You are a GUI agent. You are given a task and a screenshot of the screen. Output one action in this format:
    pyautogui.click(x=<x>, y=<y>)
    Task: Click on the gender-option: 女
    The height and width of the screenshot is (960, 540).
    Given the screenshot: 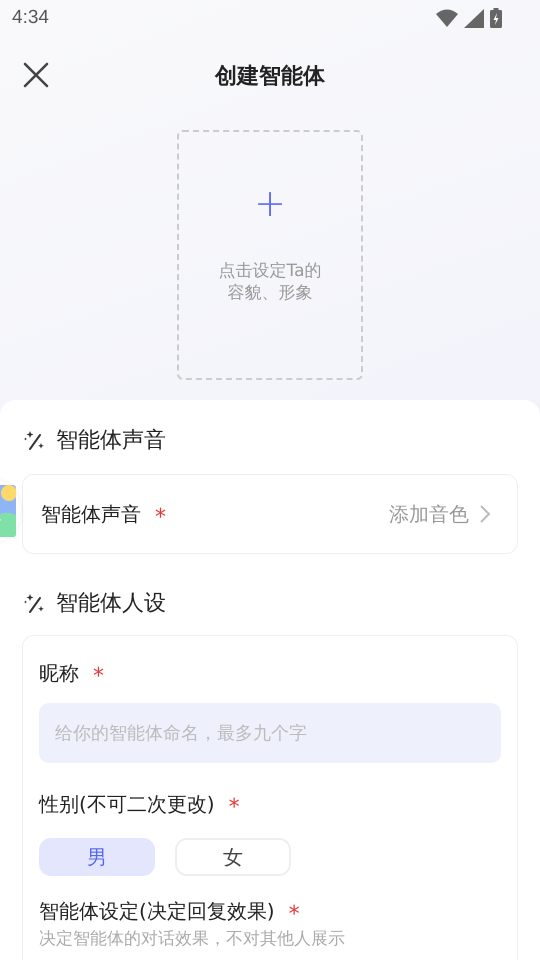 What is the action you would take?
    pyautogui.click(x=233, y=857)
    